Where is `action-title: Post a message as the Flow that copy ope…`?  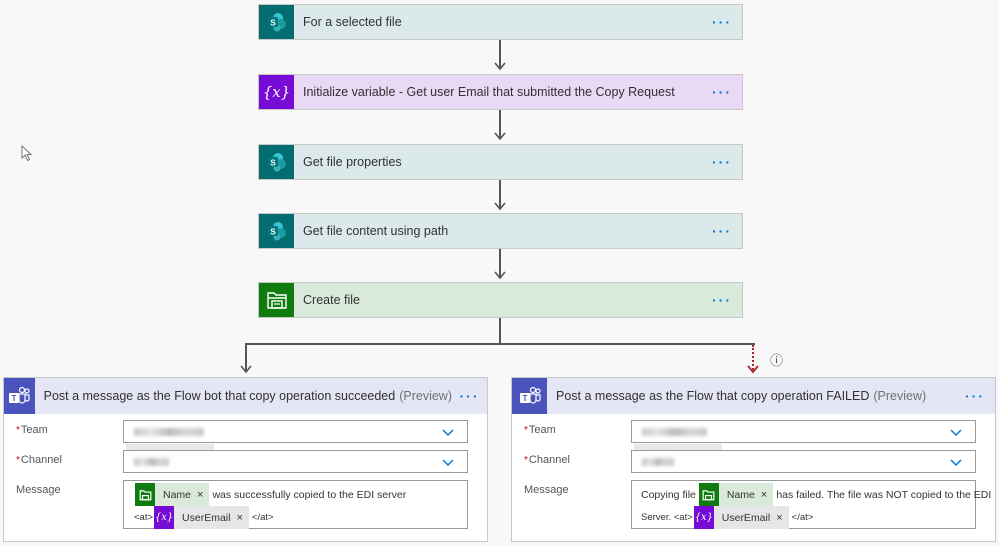 action-title: Post a message as the Flow that copy ope… is located at coordinates (751, 396).